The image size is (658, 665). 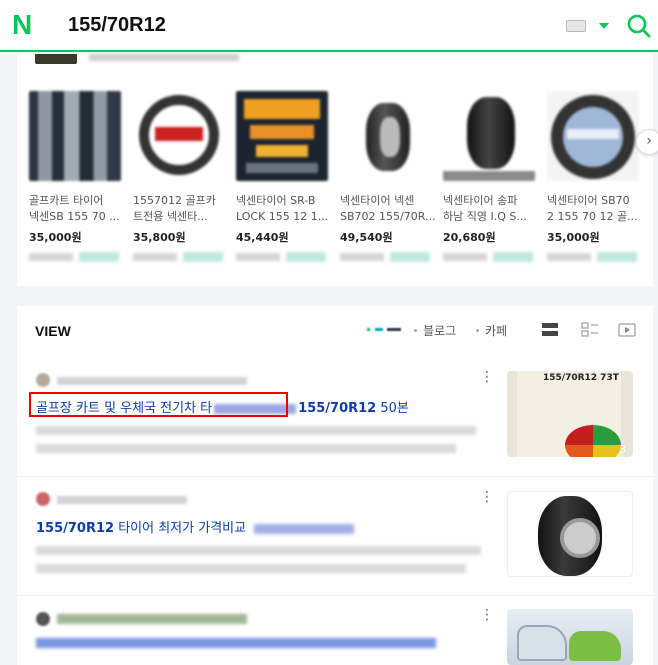 What do you see at coordinates (639, 26) in the screenshot?
I see `search-icon` at bounding box center [639, 26].